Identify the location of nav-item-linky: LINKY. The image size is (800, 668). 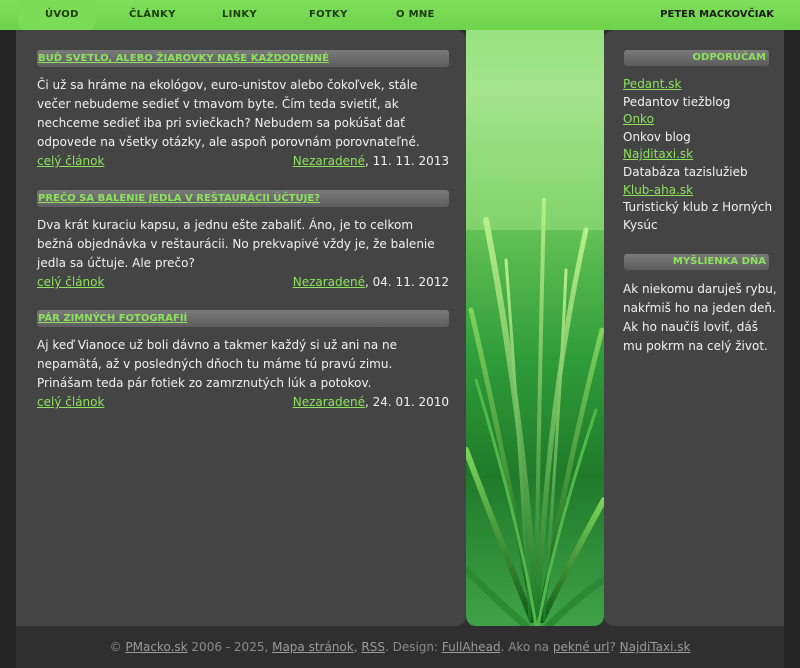
(239, 15).